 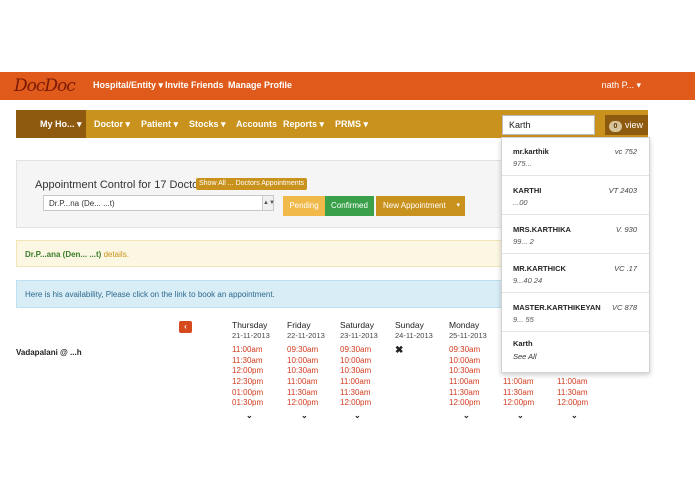 What do you see at coordinates (622, 190) in the screenshot?
I see `patient-id: VT 2403` at bounding box center [622, 190].